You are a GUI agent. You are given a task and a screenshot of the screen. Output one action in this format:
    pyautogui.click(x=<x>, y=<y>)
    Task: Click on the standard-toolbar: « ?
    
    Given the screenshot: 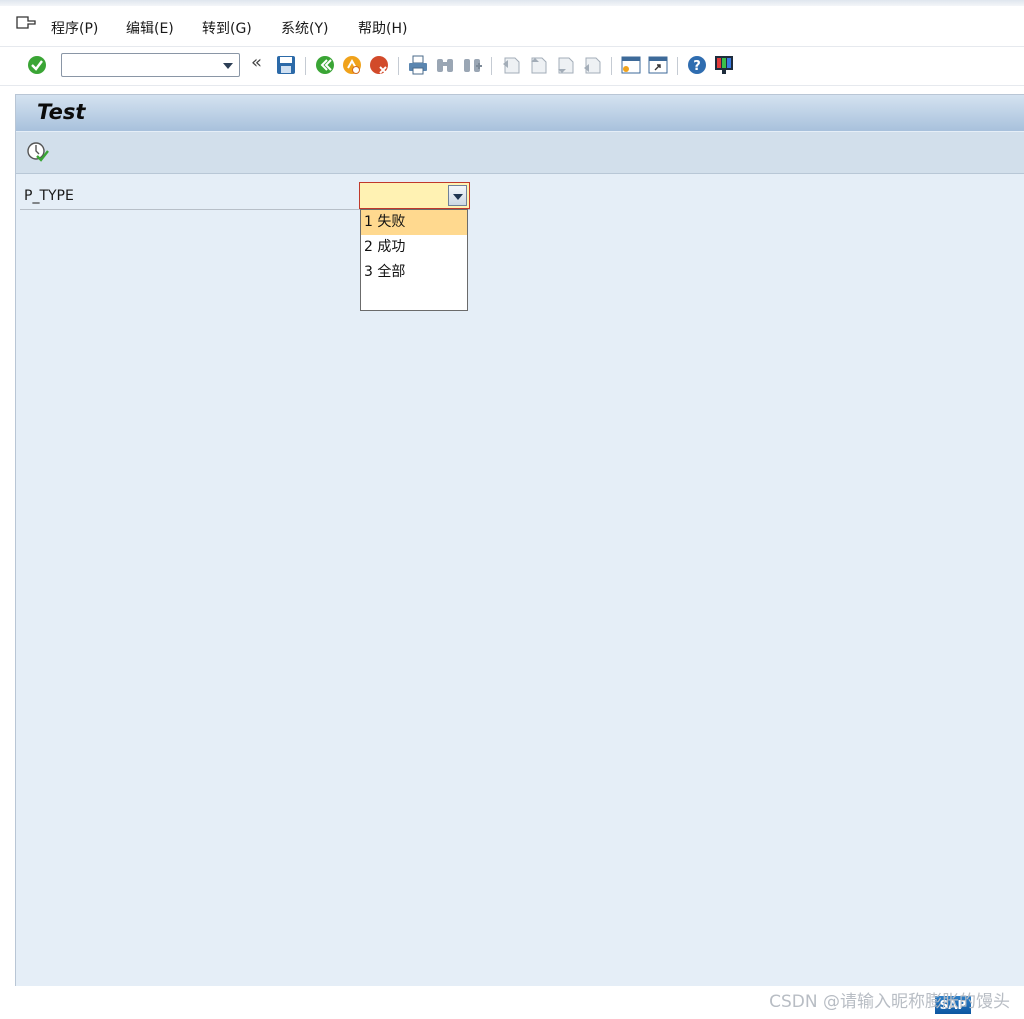 What is the action you would take?
    pyautogui.click(x=512, y=66)
    